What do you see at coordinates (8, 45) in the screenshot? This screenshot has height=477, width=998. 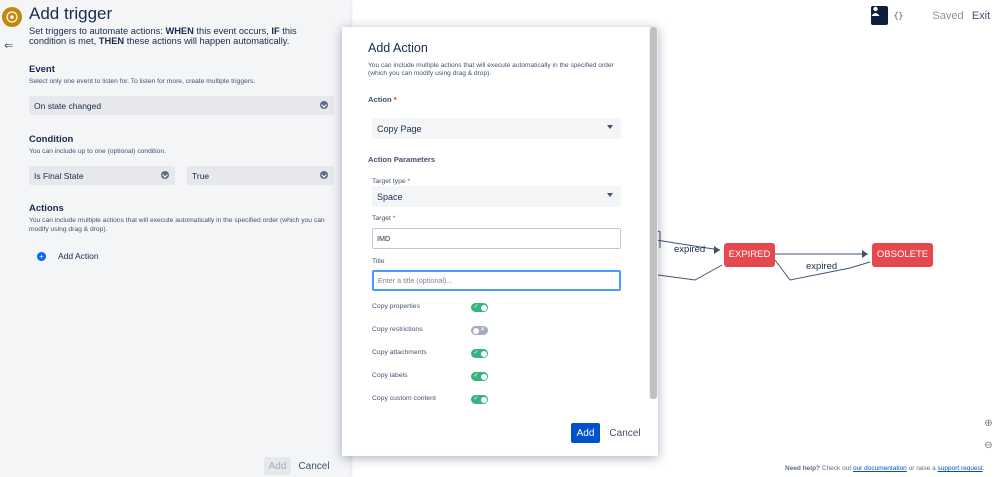 I see `back-arrow-icon: ⇐` at bounding box center [8, 45].